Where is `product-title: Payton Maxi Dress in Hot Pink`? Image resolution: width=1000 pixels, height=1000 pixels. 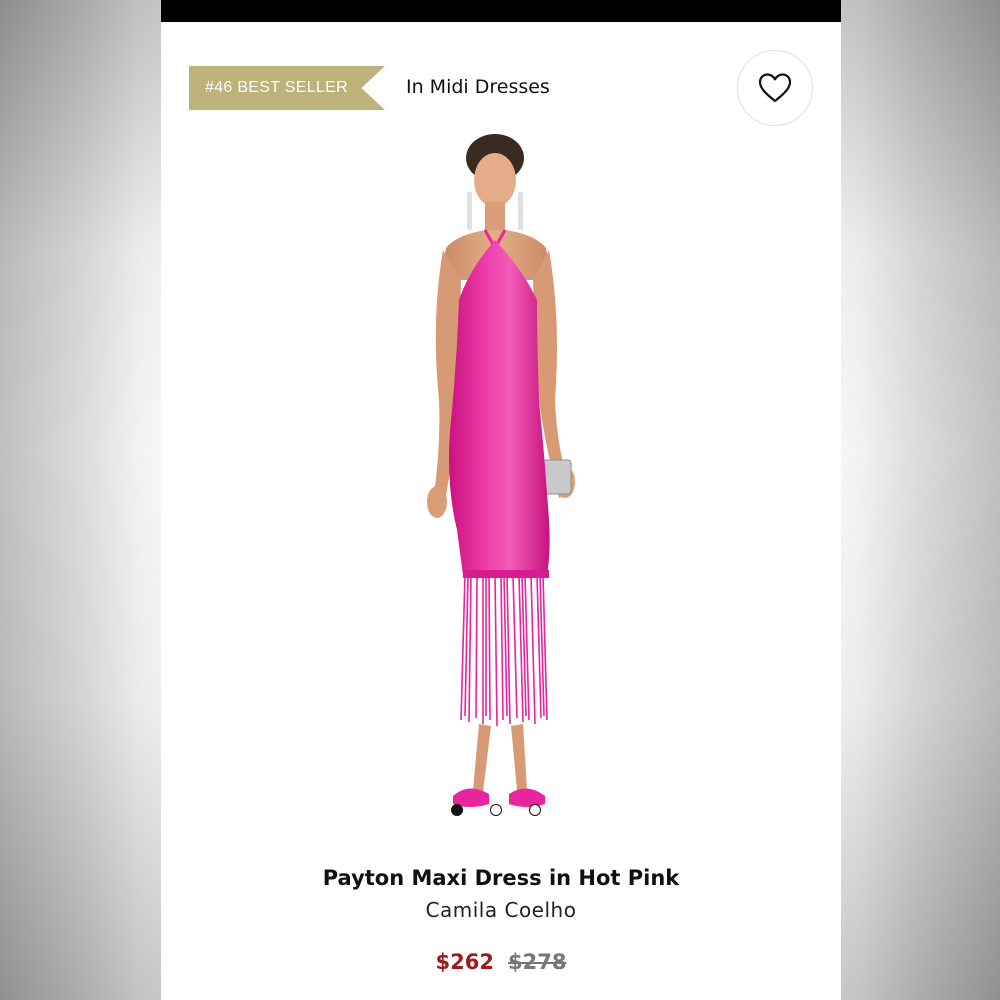 product-title: Payton Maxi Dress in Hot Pink is located at coordinates (501, 878).